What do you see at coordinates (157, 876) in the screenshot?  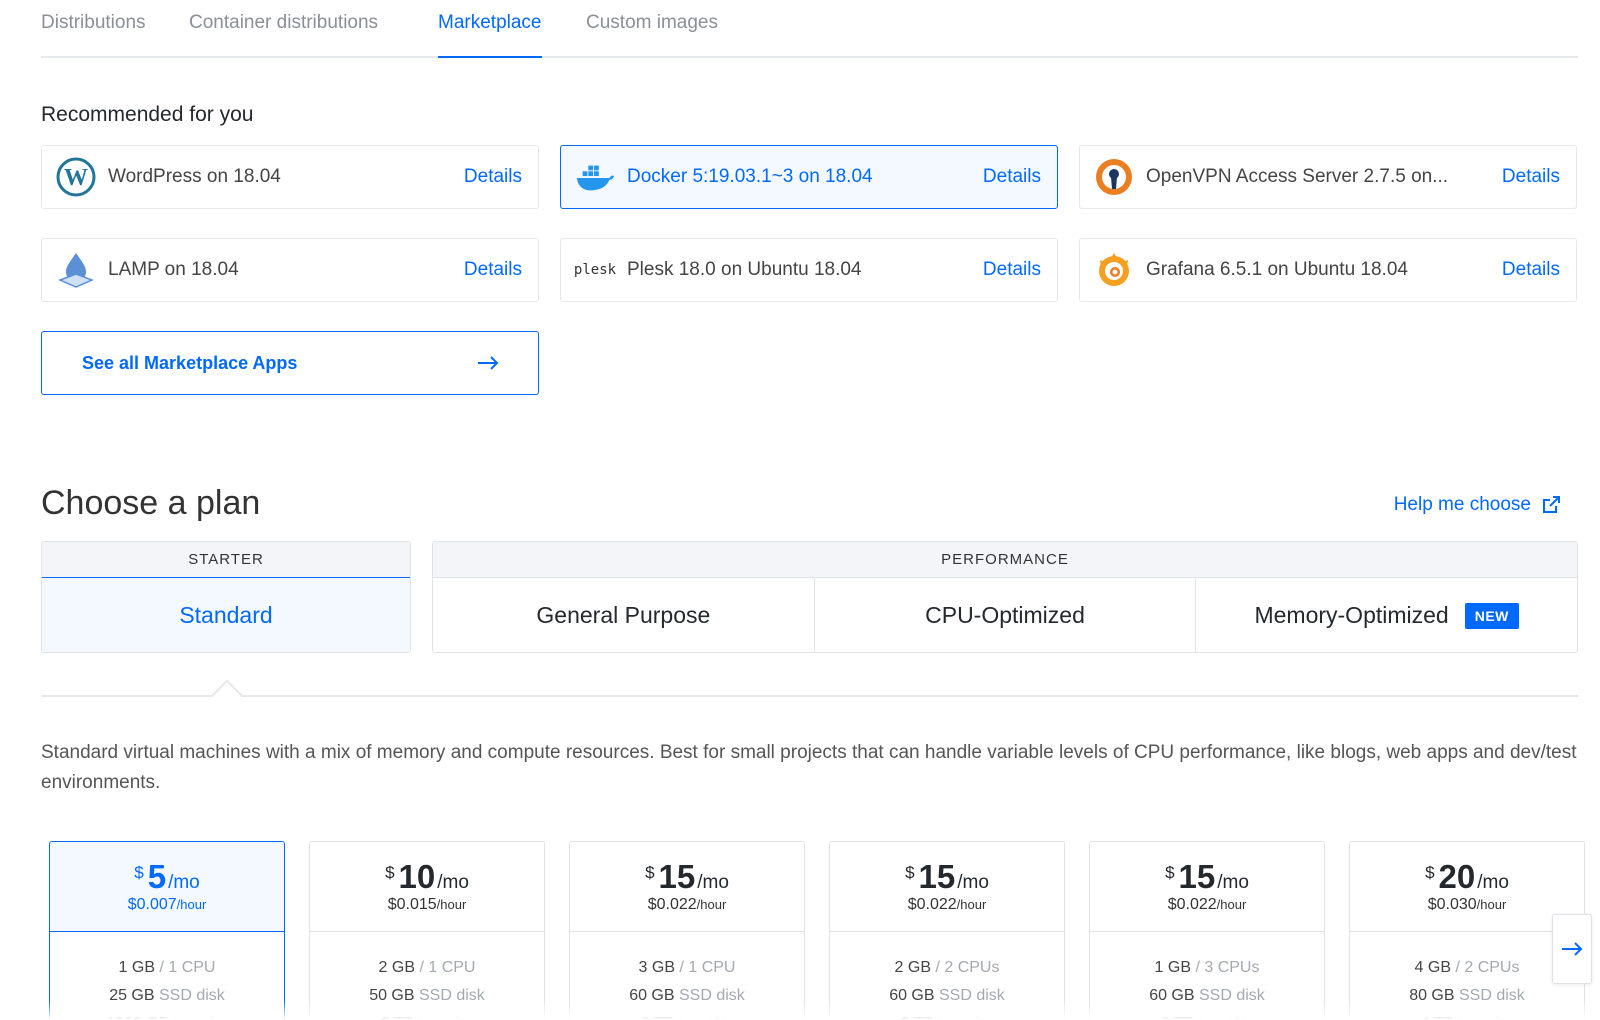 I see `price-amount: 5` at bounding box center [157, 876].